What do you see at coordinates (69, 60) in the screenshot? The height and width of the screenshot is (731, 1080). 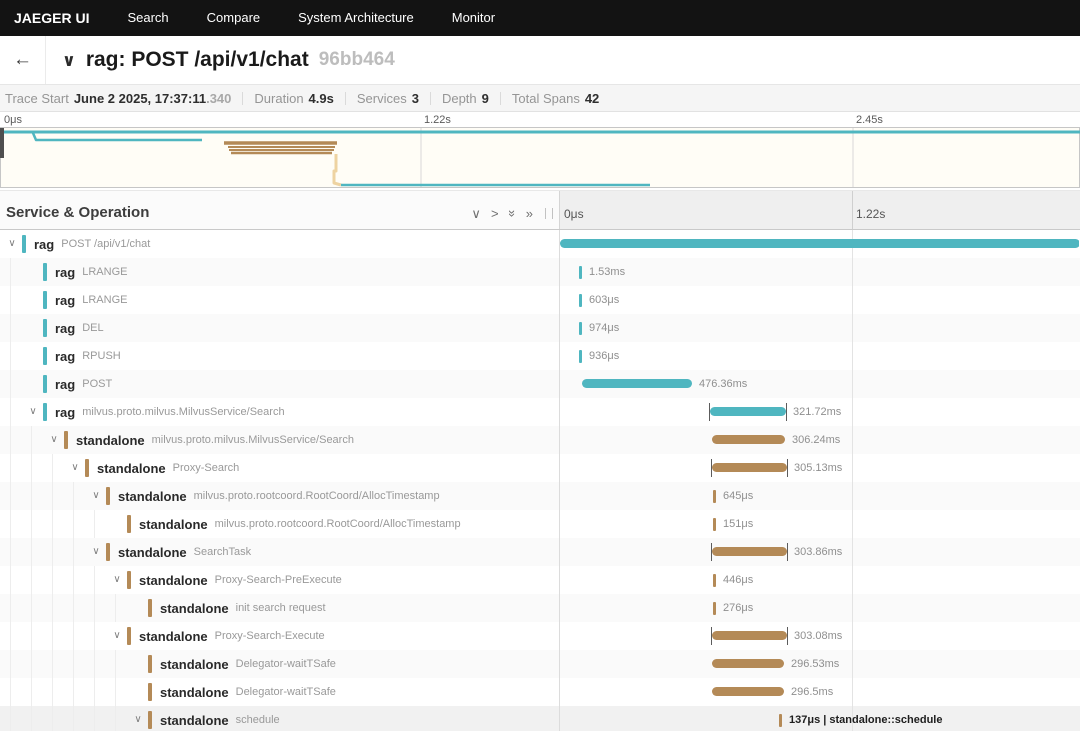 I see `trace-collapse-chevron-icon: ∨` at bounding box center [69, 60].